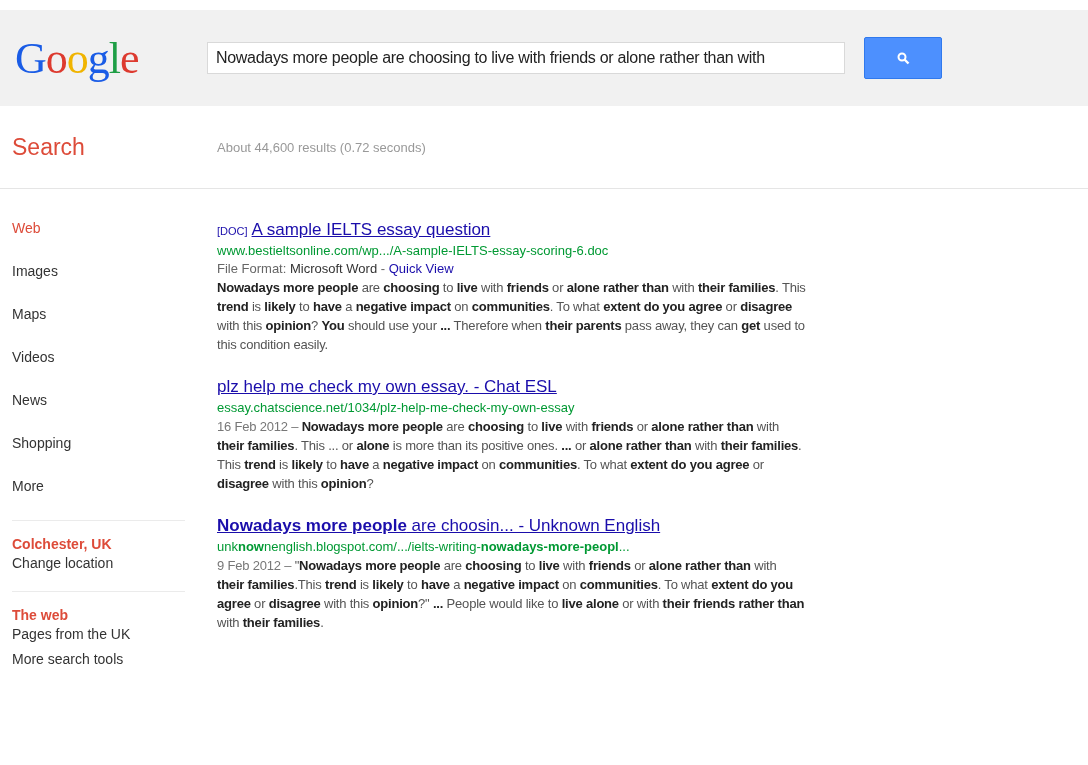 Image resolution: width=1088 pixels, height=765 pixels. Describe the element at coordinates (26, 241) in the screenshot. I see `sidebar-item: Web` at that location.